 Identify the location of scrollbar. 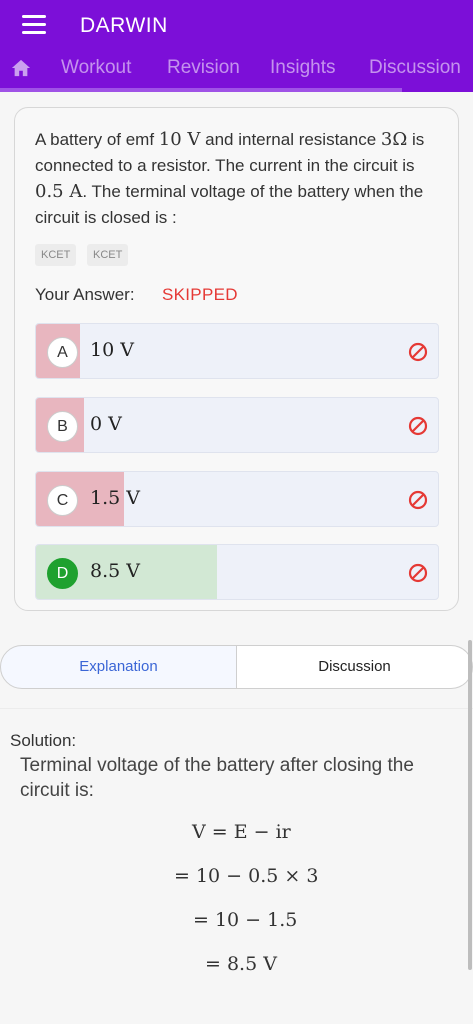
(470, 805).